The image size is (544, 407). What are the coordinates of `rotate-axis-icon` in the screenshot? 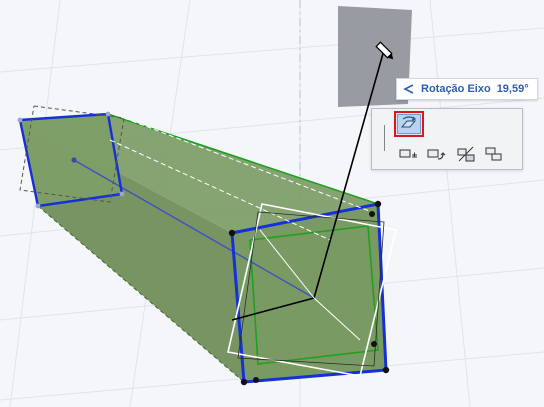 It's located at (408, 122).